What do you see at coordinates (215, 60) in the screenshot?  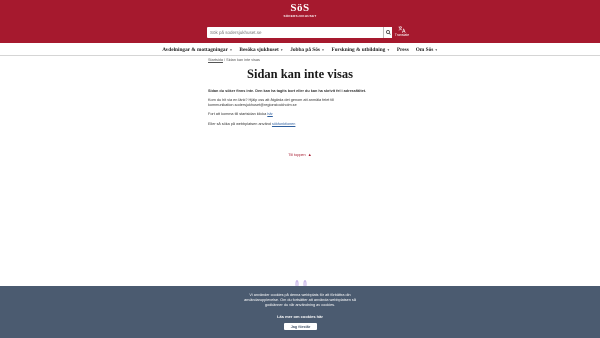 I see `breadcrumb-home-link: Startsida` at bounding box center [215, 60].